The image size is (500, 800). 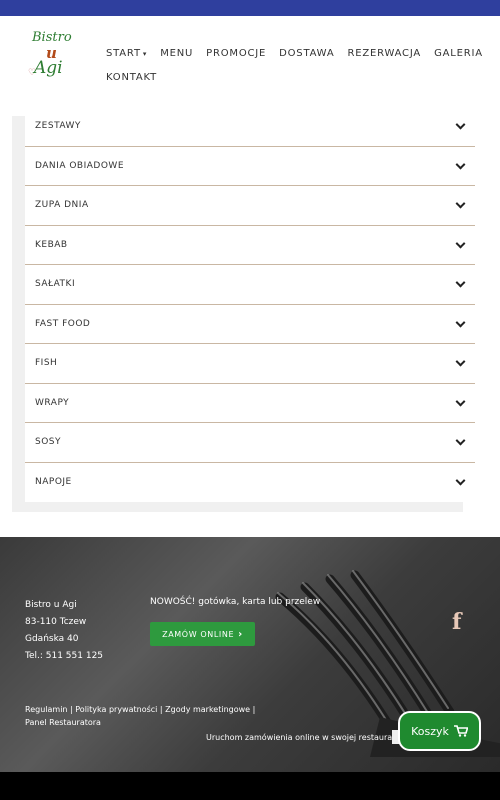 What do you see at coordinates (306, 53) in the screenshot?
I see `nav-dostawa: DOSTAWA` at bounding box center [306, 53].